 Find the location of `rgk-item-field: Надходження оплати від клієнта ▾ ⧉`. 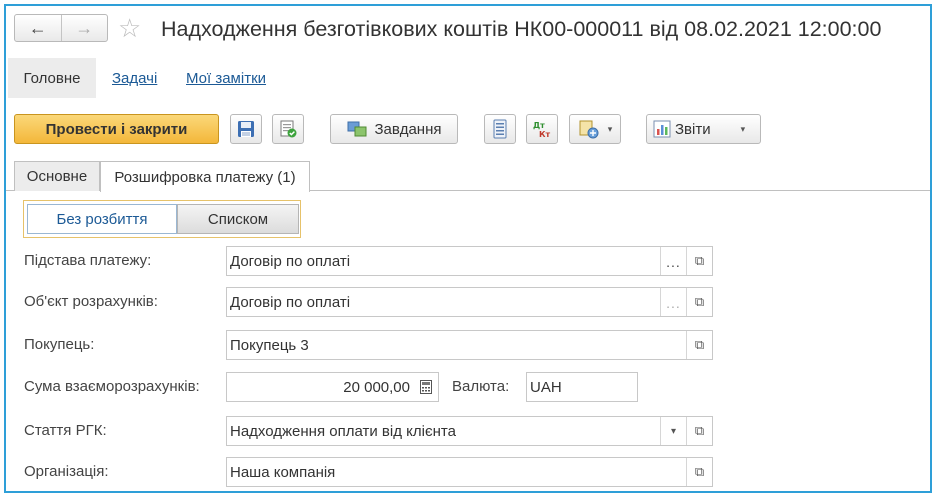

rgk-item-field: Надходження оплати від клієнта ▾ ⧉ is located at coordinates (469, 431).